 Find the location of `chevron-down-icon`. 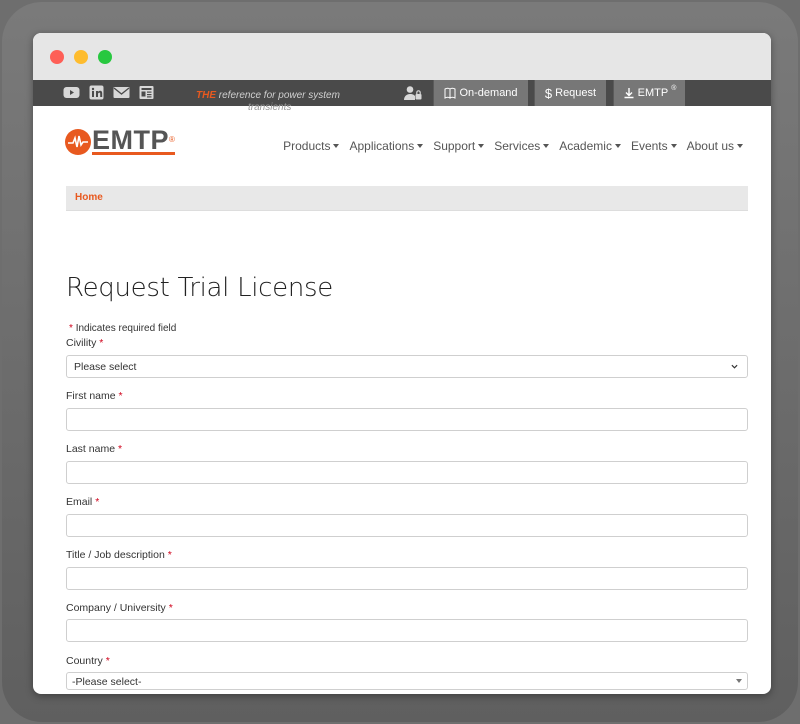

chevron-down-icon is located at coordinates (734, 366).